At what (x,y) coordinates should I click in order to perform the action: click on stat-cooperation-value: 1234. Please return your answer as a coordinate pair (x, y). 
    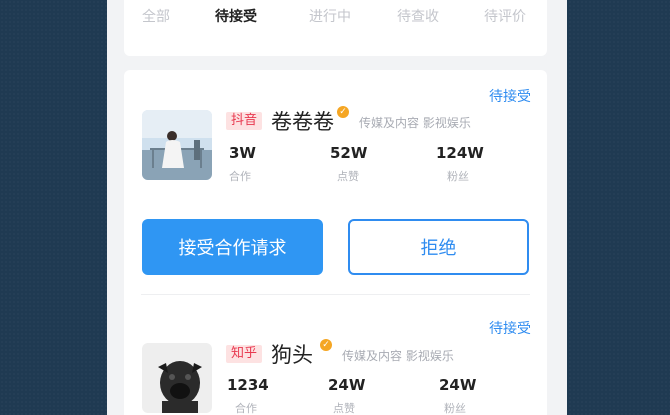
    Looking at the image, I should click on (248, 385).